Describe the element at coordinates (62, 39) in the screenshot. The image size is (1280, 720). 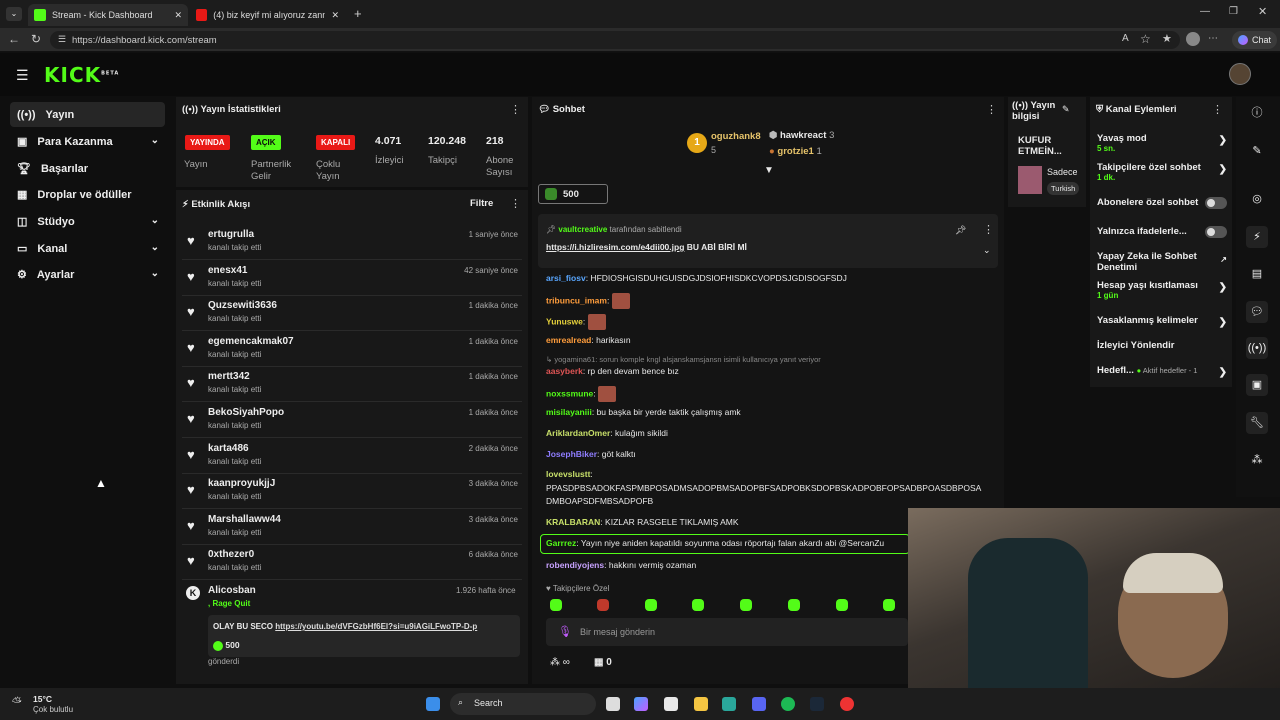
I see `site-info-icon: ☰` at that location.